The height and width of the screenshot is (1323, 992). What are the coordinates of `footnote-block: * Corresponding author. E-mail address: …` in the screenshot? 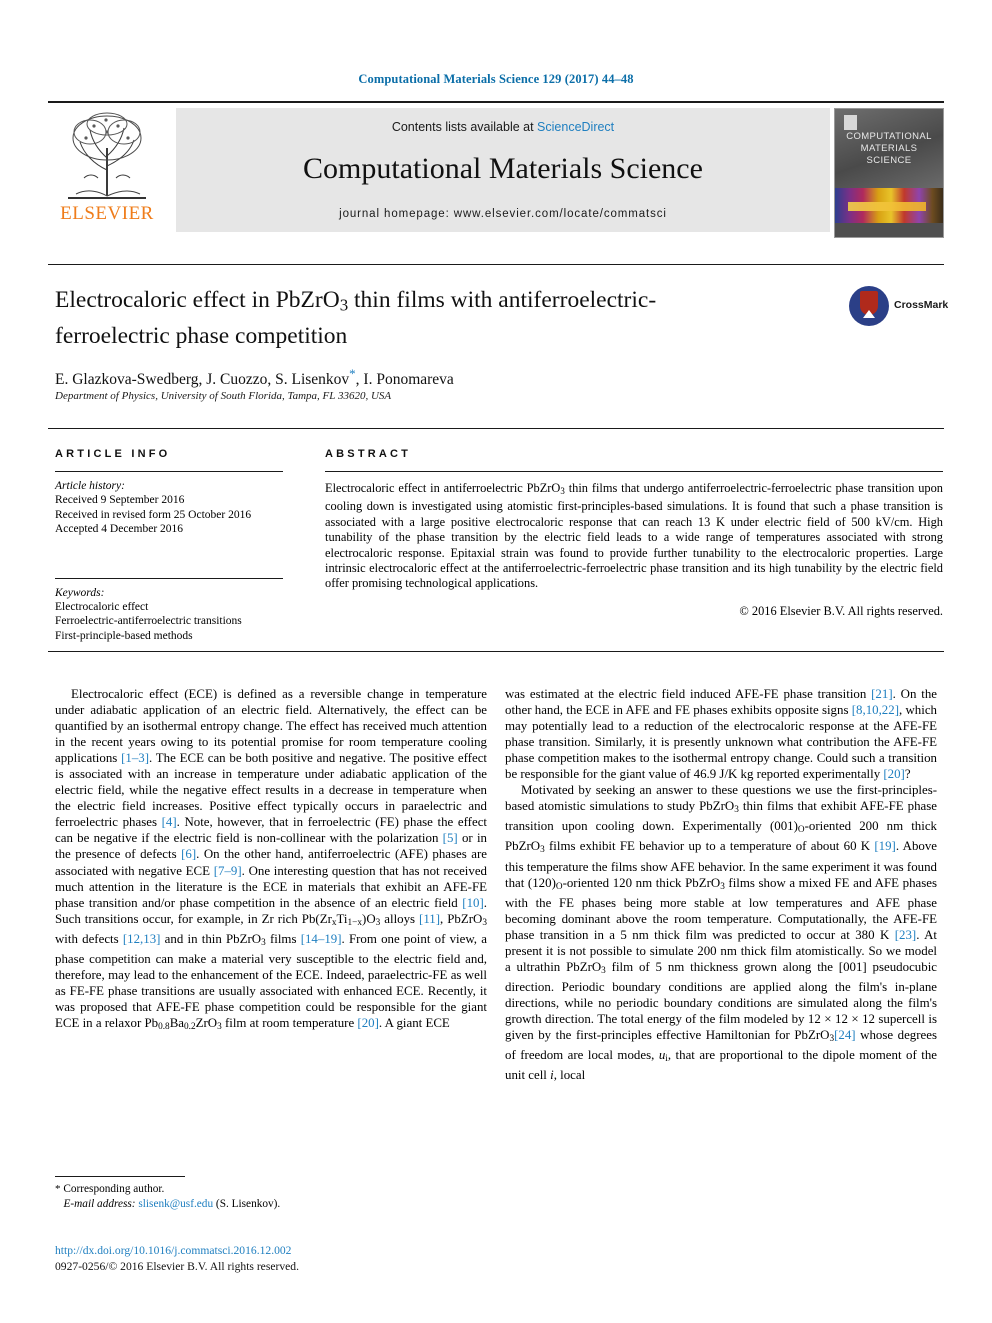 It's located at (265, 1196).